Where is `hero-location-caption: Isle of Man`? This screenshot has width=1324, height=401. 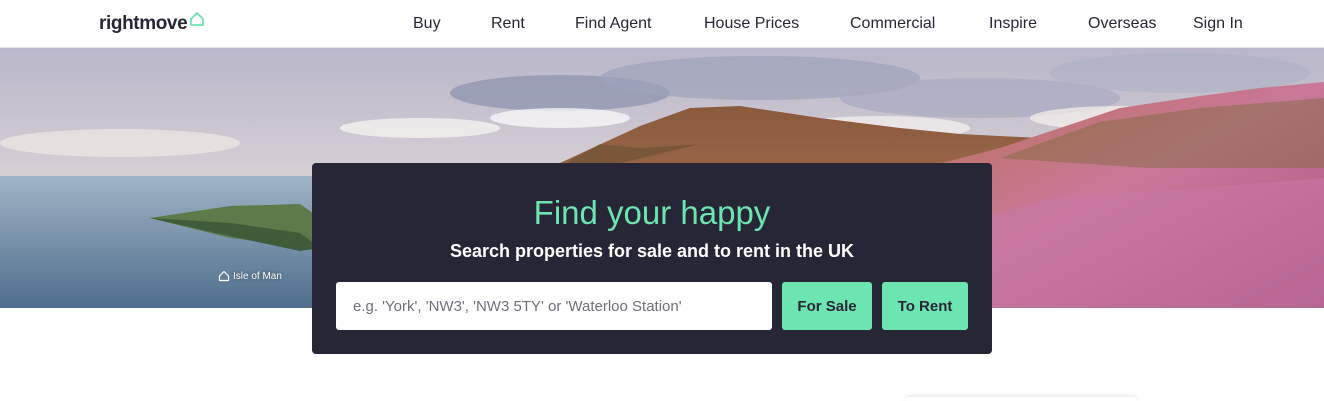
hero-location-caption: Isle of Man is located at coordinates (250, 276).